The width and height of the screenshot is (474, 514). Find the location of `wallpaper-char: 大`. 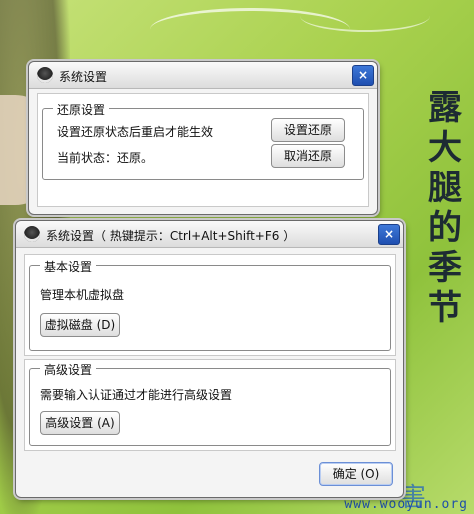

wallpaper-char: 大 is located at coordinates (445, 148).